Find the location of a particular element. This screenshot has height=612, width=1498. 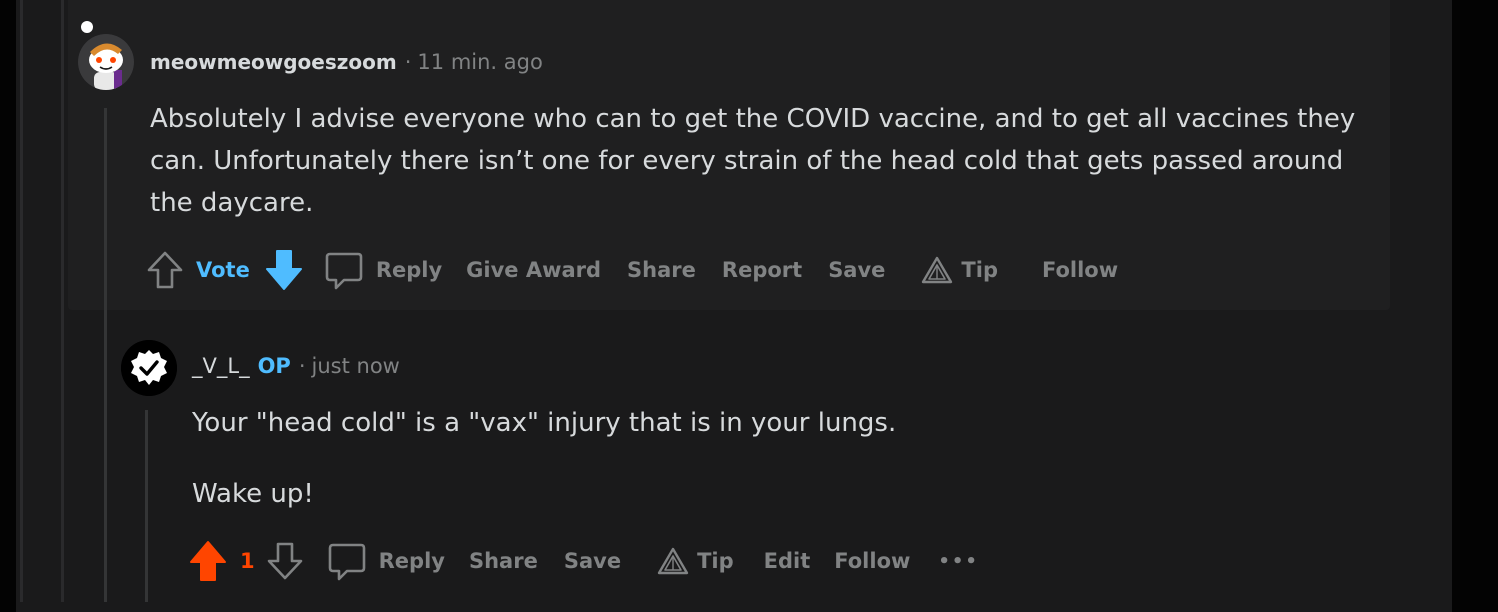

comment-timestamp: just now is located at coordinates (356, 366).